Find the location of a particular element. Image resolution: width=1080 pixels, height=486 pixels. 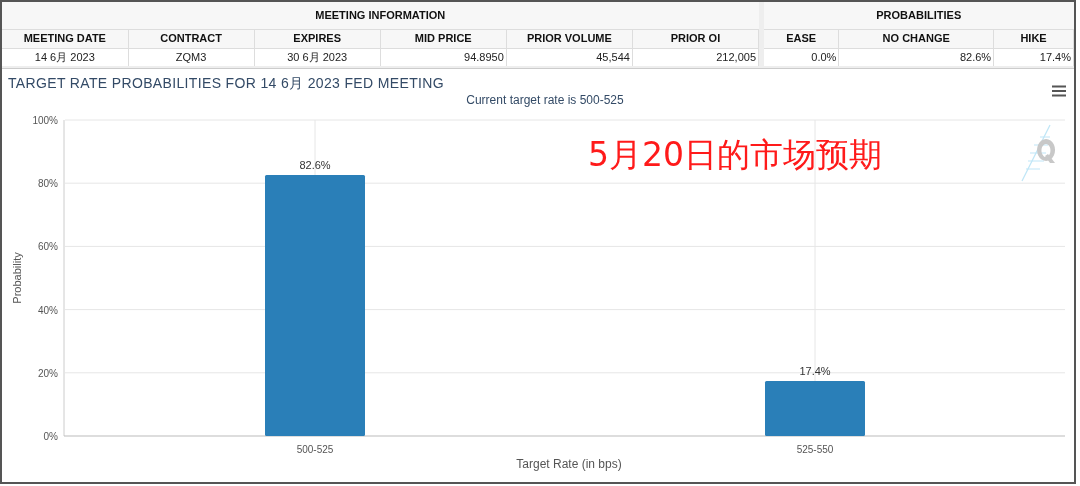

y-tick-label: 80% is located at coordinates (48, 184).